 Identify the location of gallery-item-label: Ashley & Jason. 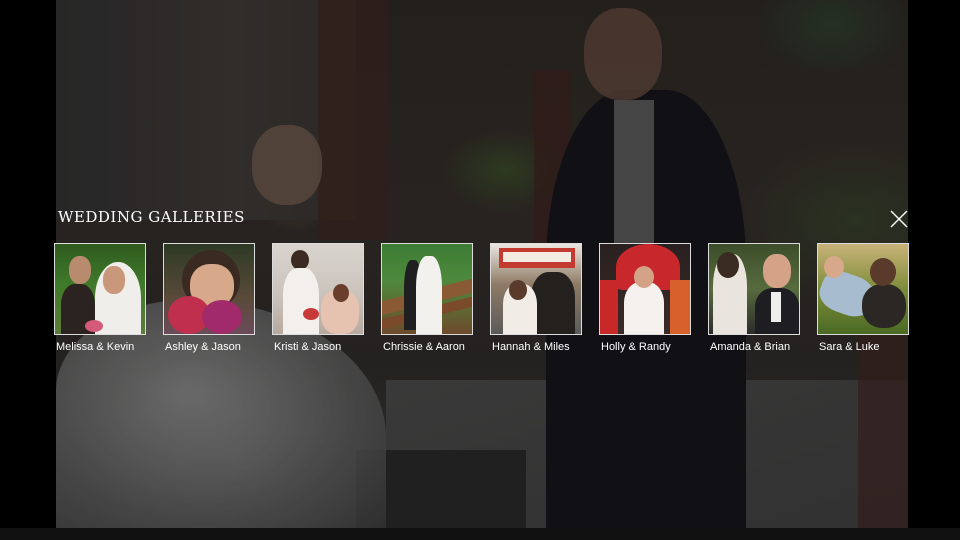
(203, 347).